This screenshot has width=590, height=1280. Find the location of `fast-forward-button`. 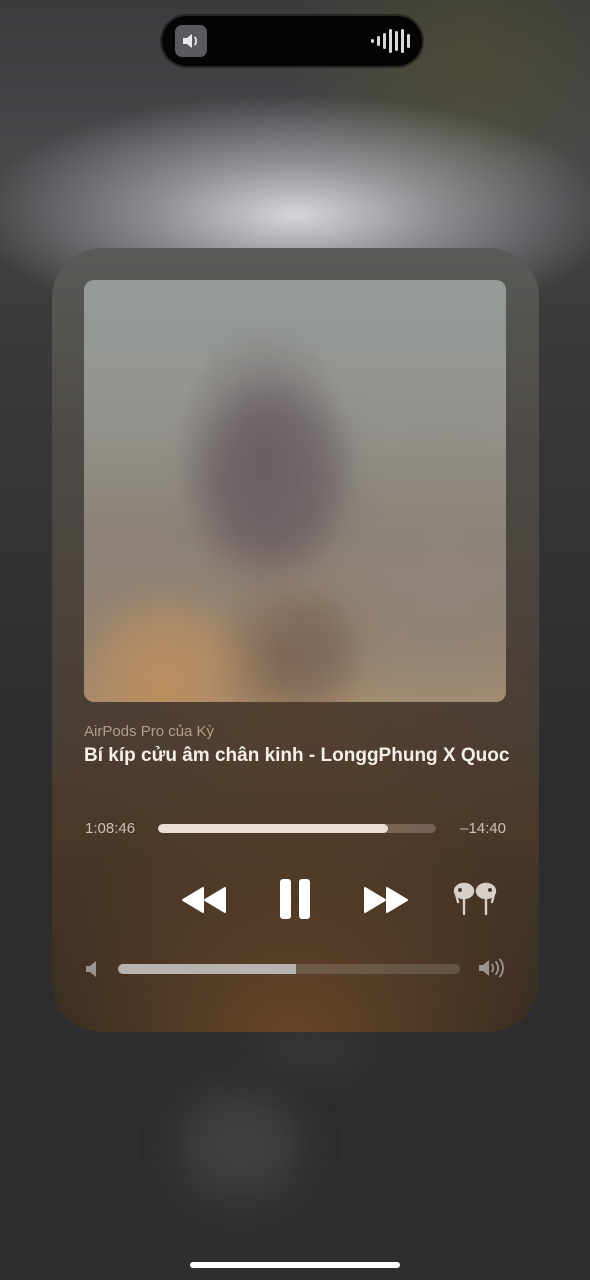

fast-forward-button is located at coordinates (386, 900).